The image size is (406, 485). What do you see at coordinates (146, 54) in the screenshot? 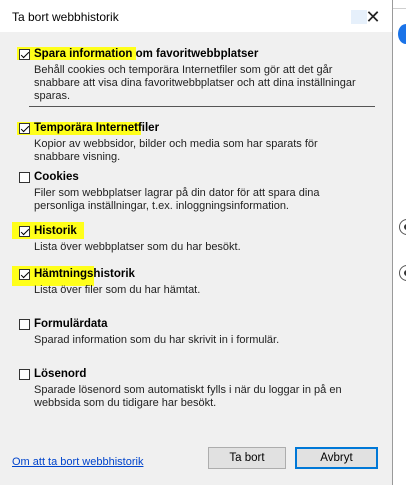
I see `preserve-favorites-label: Spara information om favoritwebbplatser` at bounding box center [146, 54].